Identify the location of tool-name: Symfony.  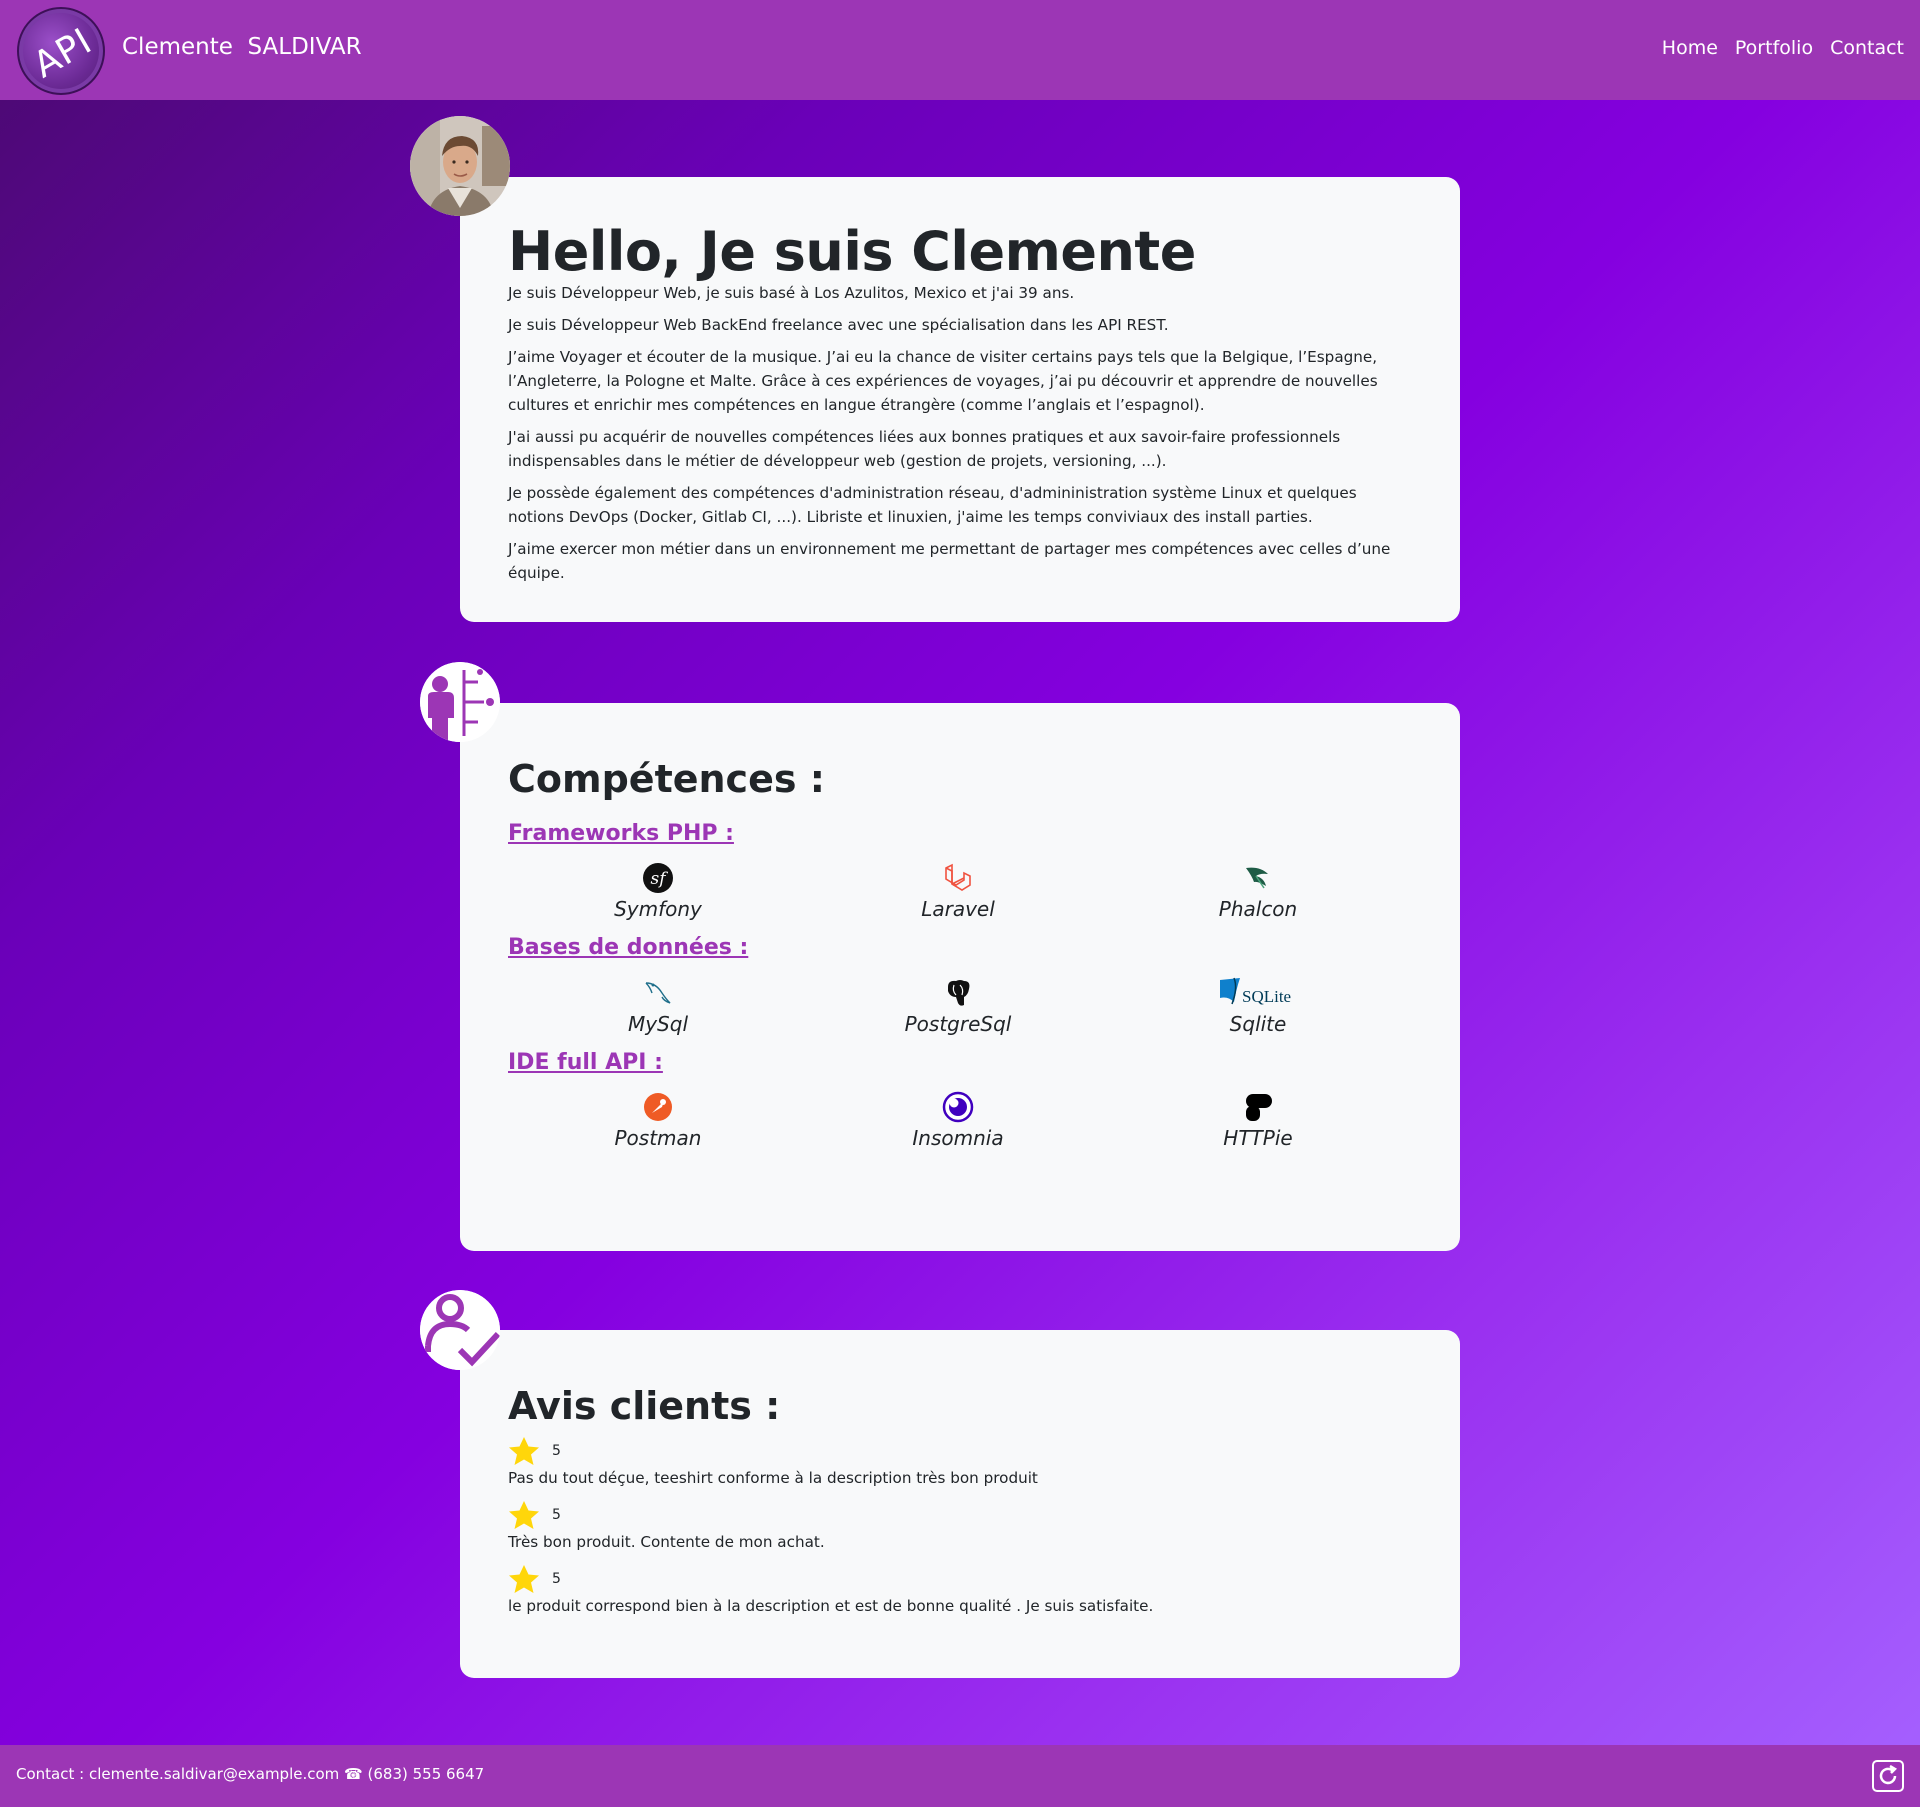
(658, 909).